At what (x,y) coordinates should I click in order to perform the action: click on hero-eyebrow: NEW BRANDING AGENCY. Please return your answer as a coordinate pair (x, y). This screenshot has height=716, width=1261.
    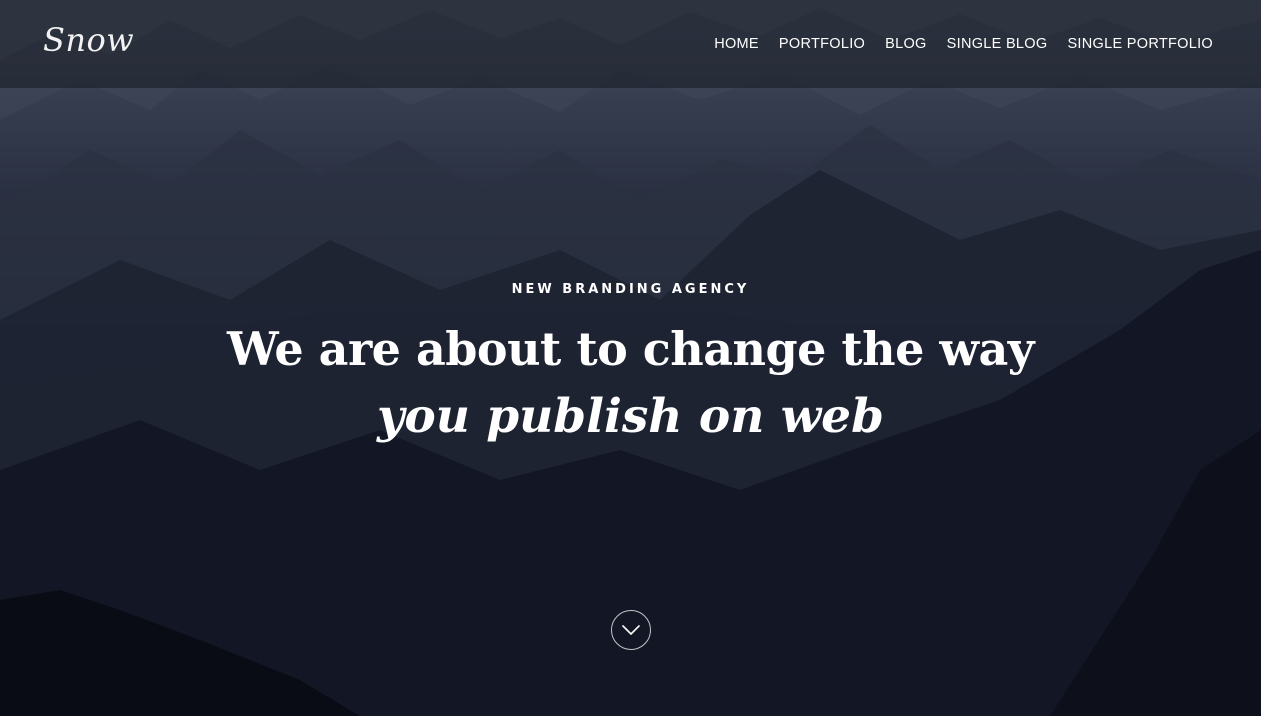
    Looking at the image, I should click on (630, 289).